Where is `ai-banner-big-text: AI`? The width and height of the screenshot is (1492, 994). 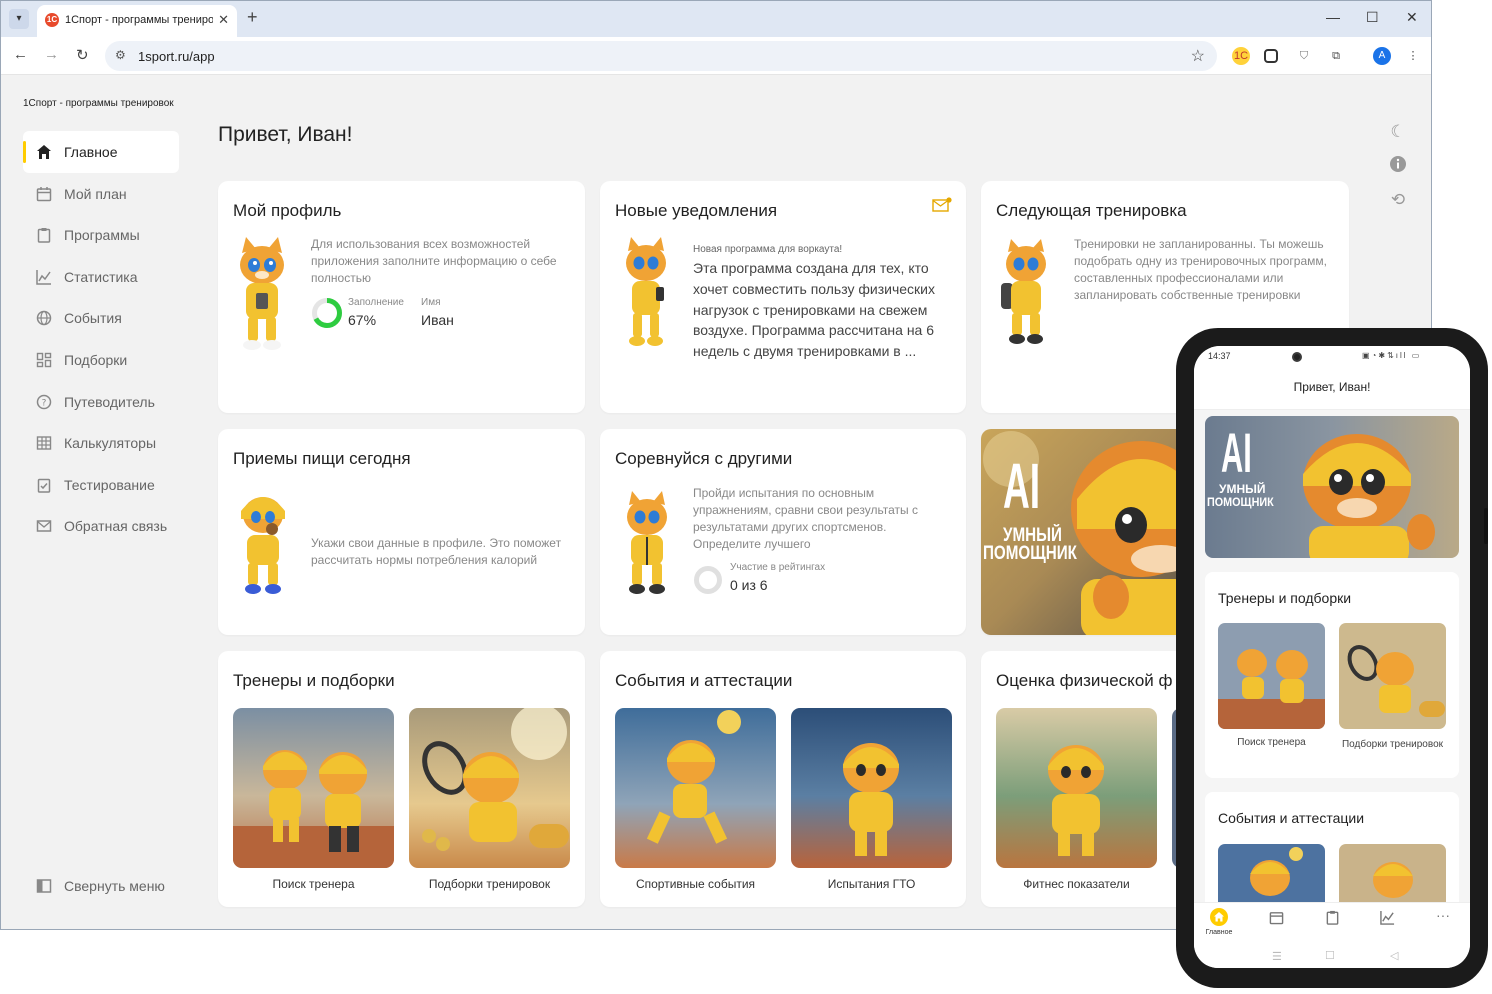 ai-banner-big-text: AI is located at coordinates (1022, 486).